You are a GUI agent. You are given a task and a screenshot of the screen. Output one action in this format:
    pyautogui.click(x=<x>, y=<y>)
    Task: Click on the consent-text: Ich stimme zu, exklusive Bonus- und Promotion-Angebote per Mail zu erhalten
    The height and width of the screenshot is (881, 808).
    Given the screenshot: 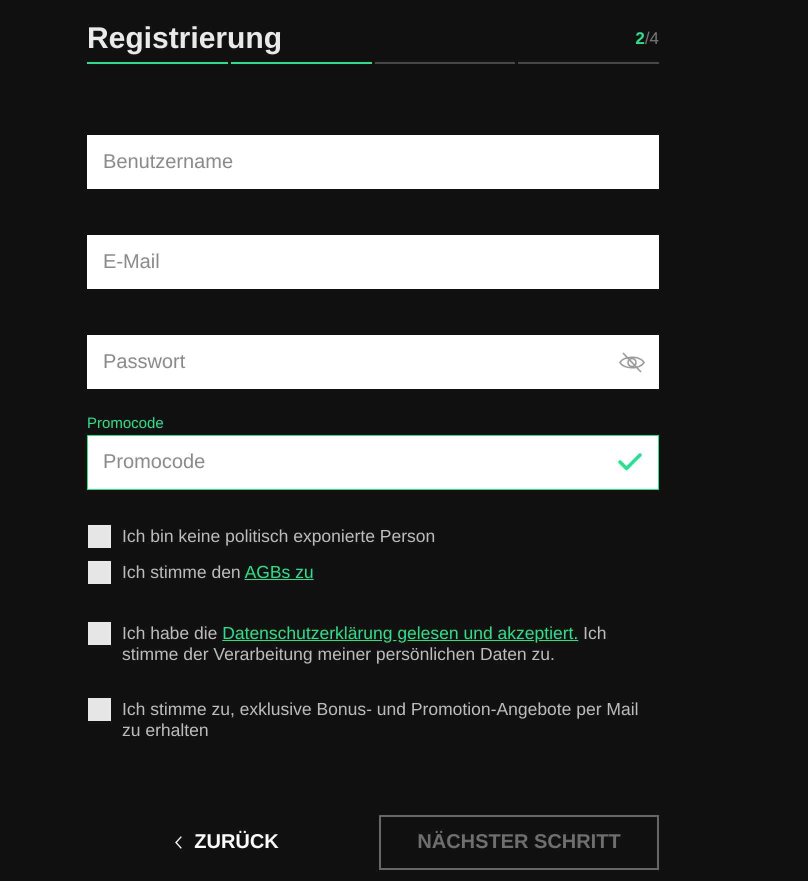 What is the action you would take?
    pyautogui.click(x=381, y=719)
    